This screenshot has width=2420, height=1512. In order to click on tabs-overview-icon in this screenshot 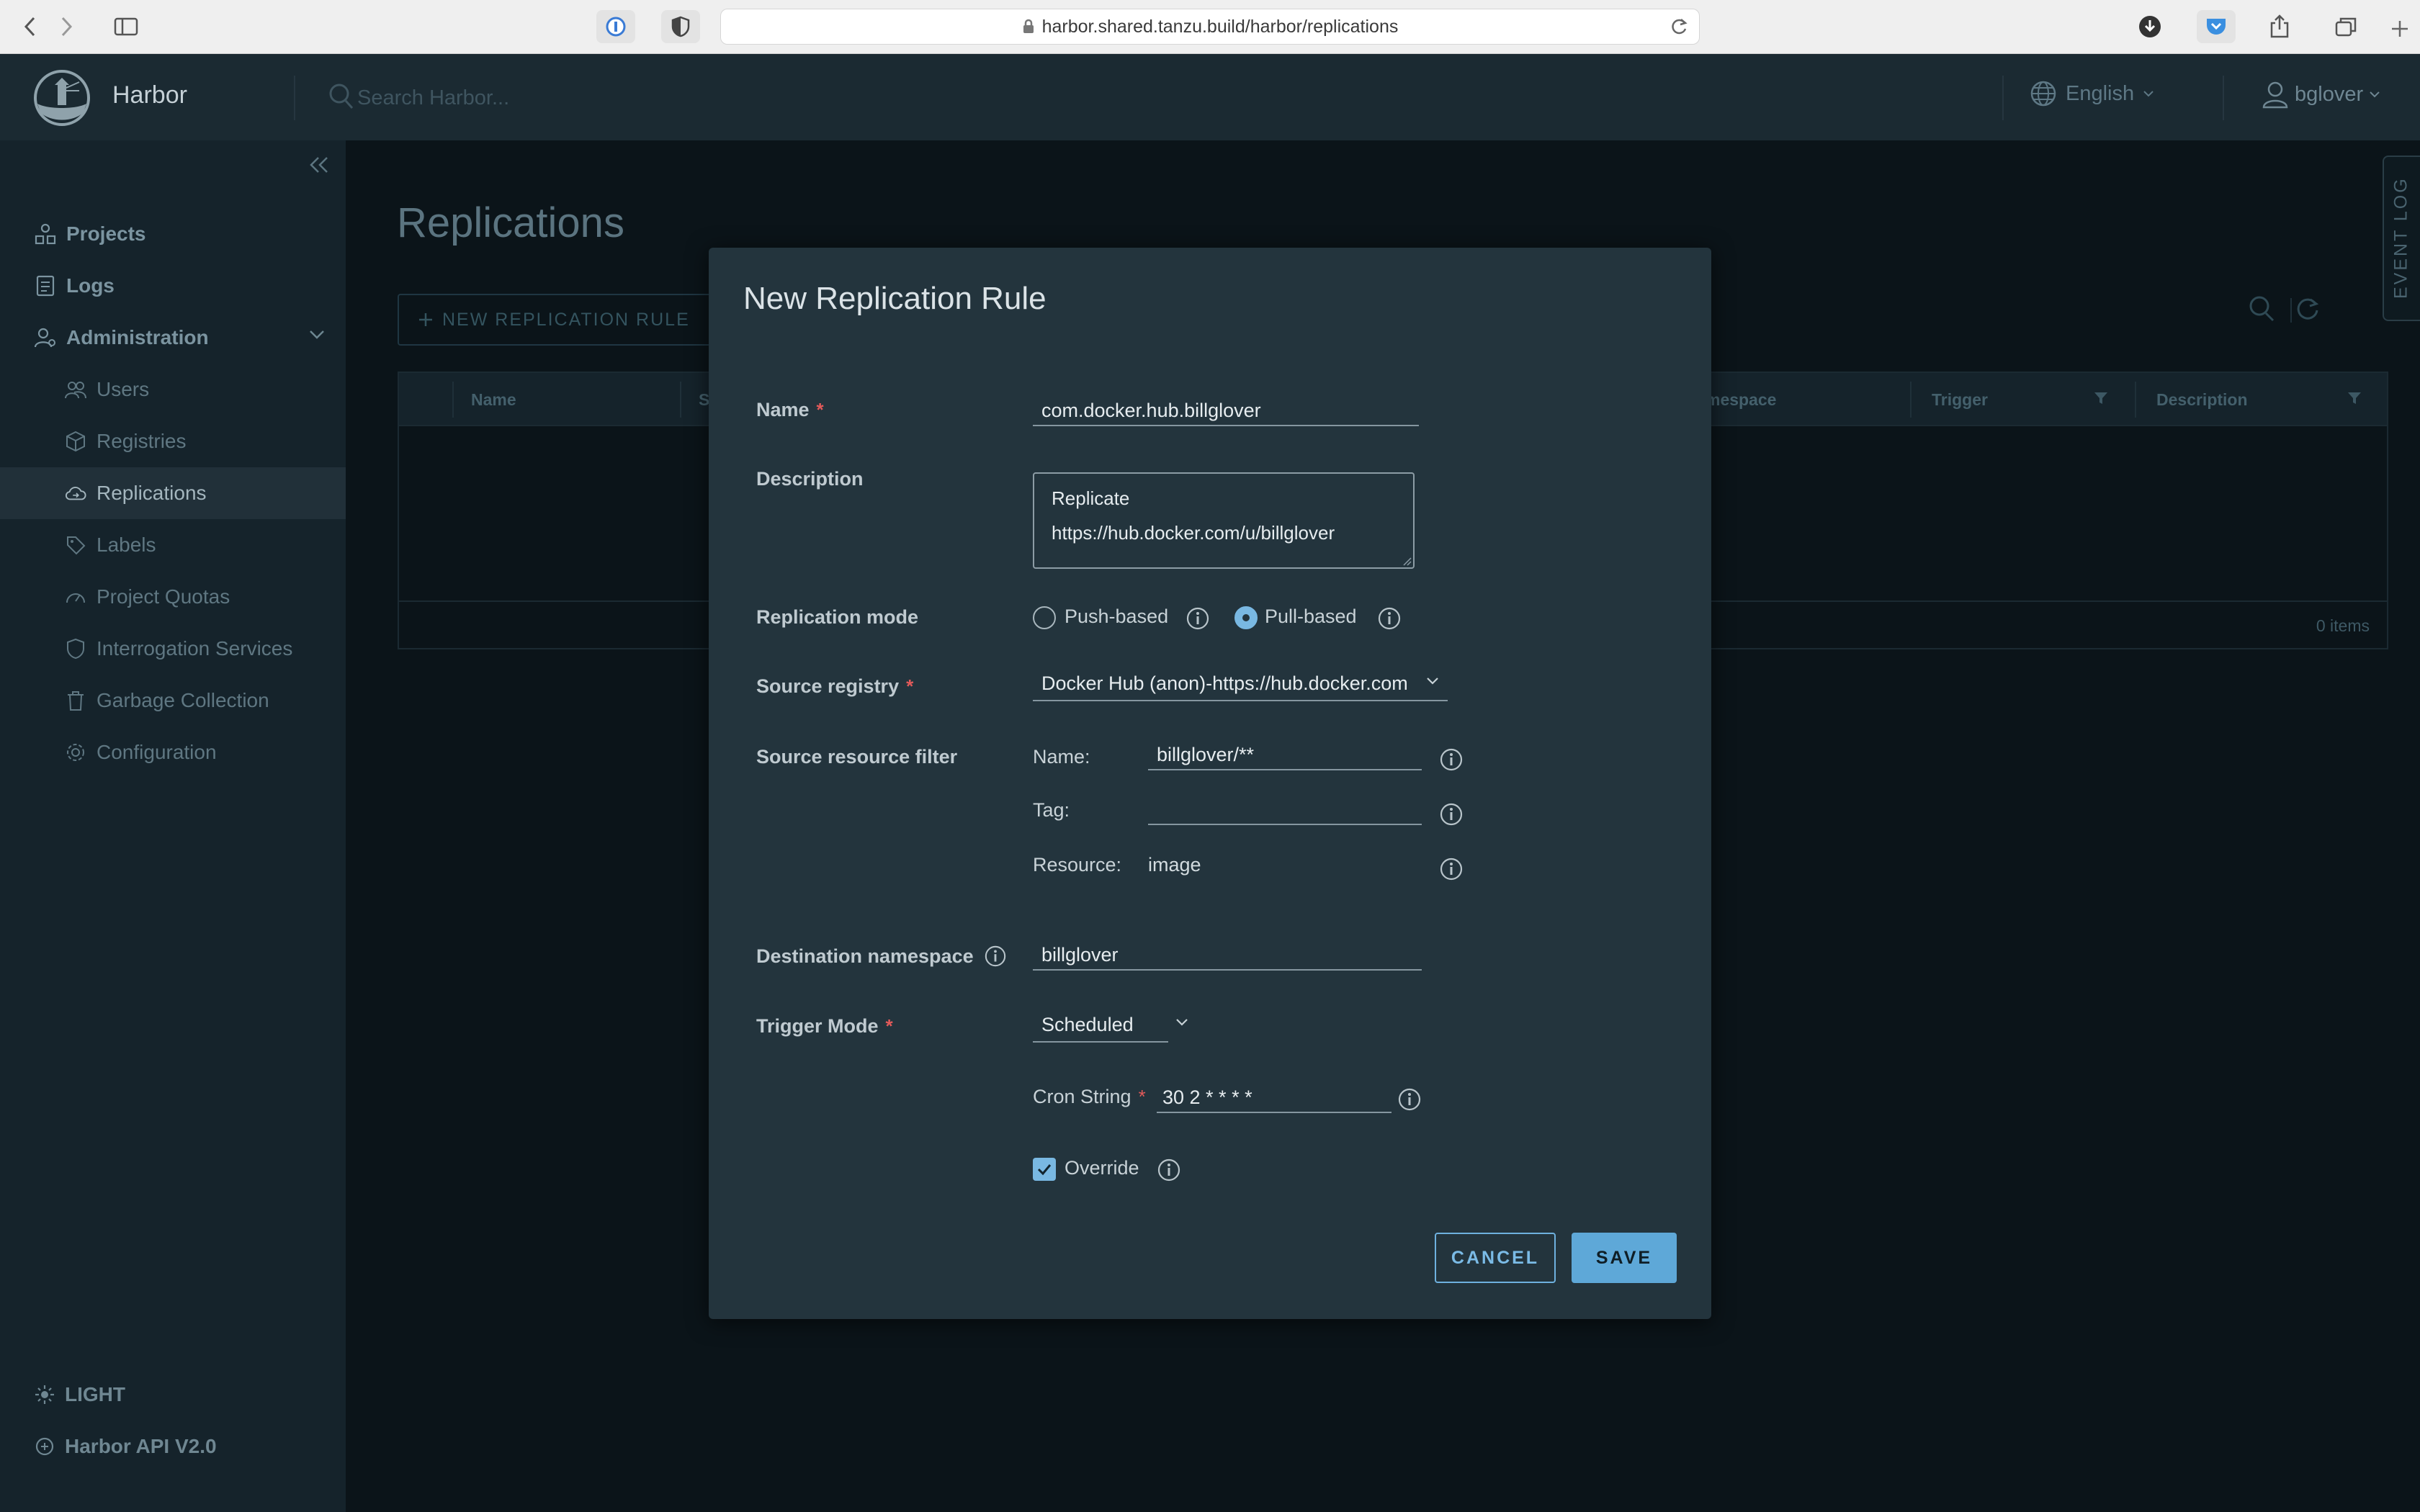, I will do `click(2346, 26)`.